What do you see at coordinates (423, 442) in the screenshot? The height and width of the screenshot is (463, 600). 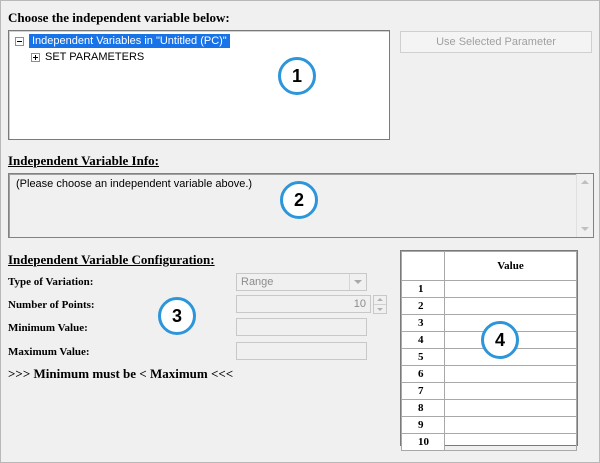 I see `row-header: 10` at bounding box center [423, 442].